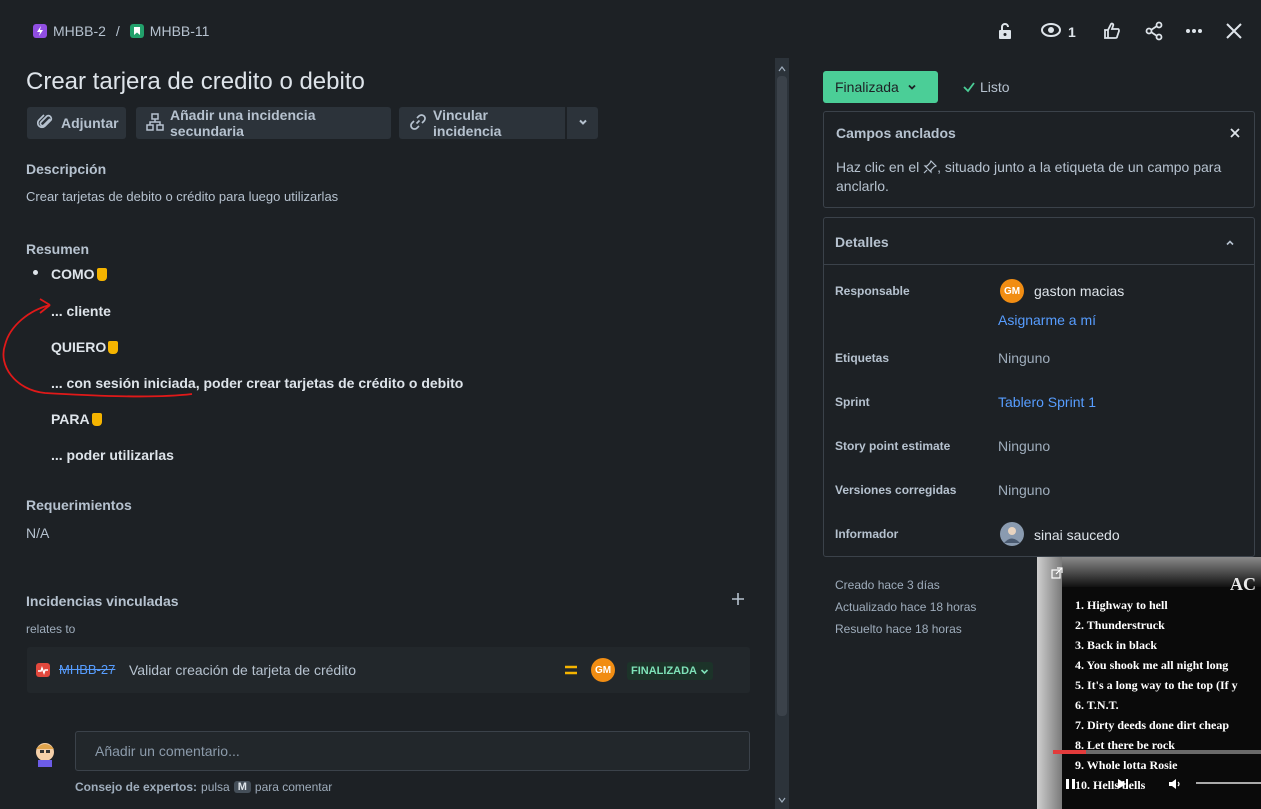 The width and height of the screenshot is (1261, 809). Describe the element at coordinates (35, 272) in the screenshot. I see `bullet-dot` at that location.